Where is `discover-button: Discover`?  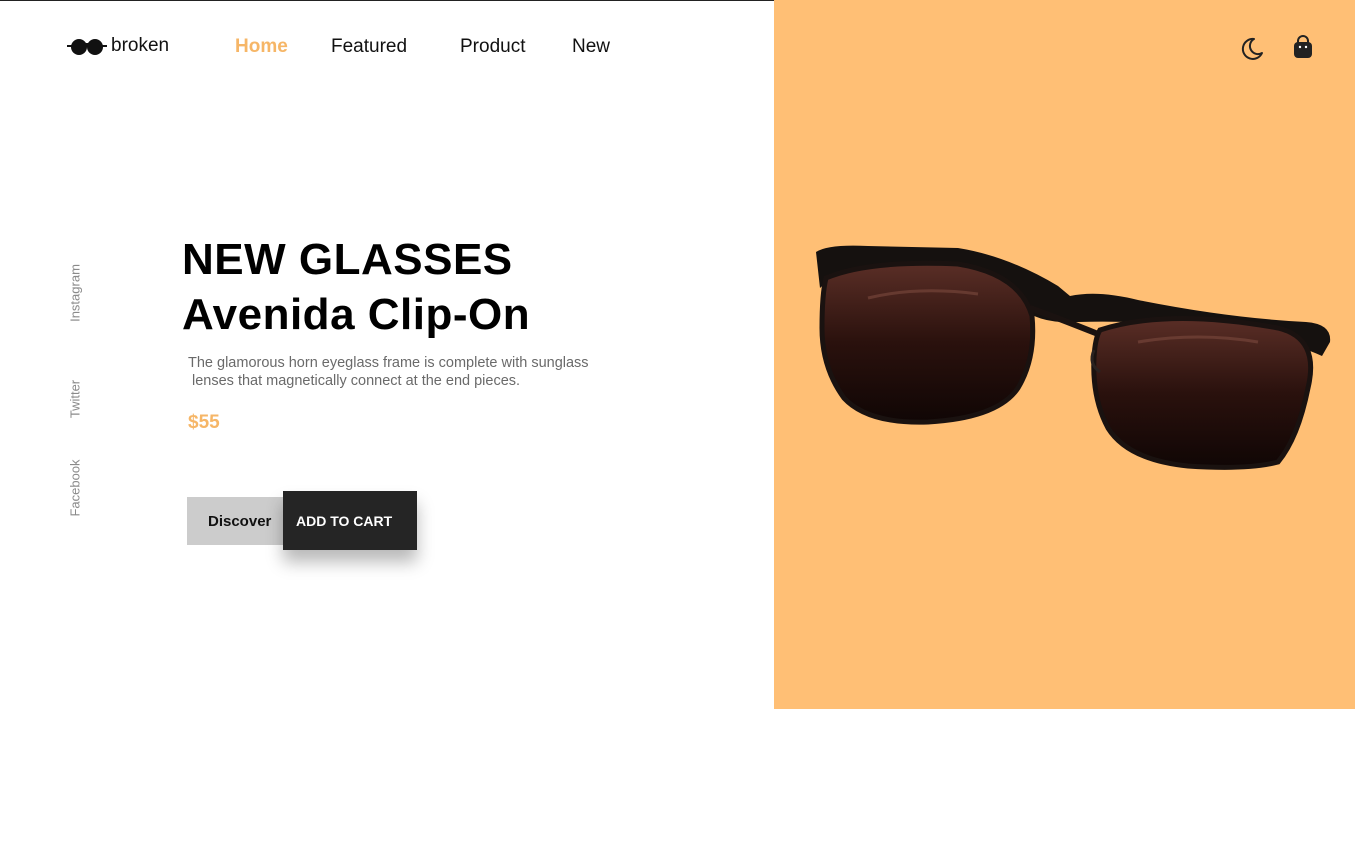 discover-button: Discover is located at coordinates (242, 521).